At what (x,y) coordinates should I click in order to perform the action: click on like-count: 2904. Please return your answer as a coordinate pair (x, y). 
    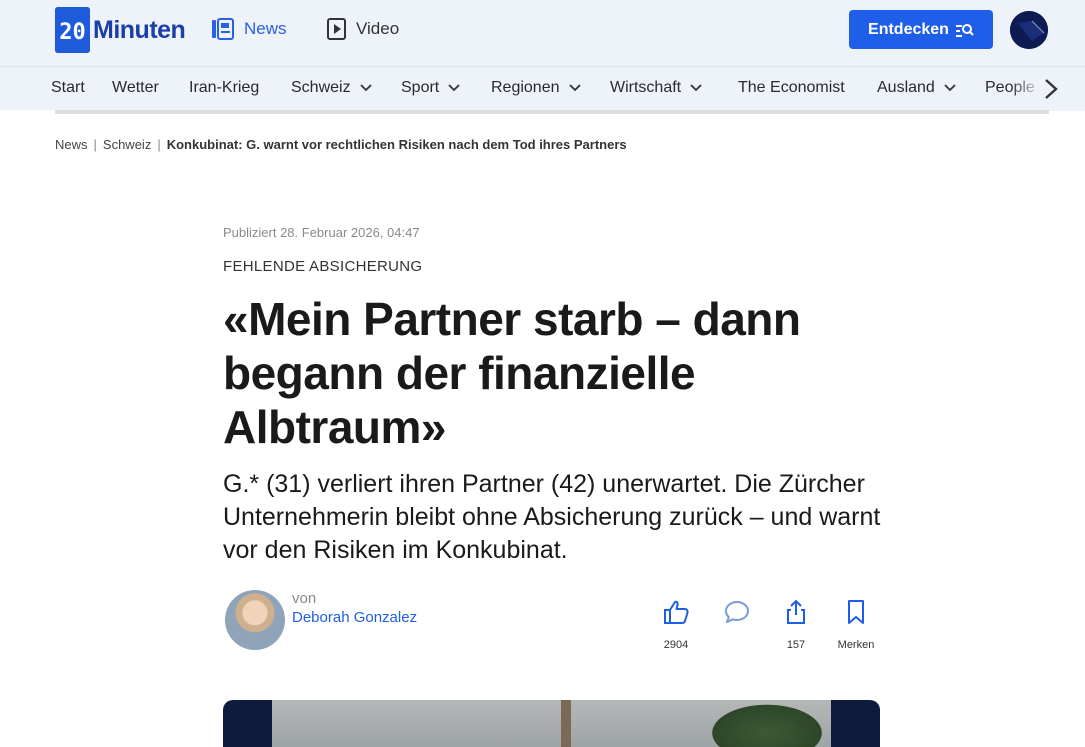
    Looking at the image, I should click on (676, 645).